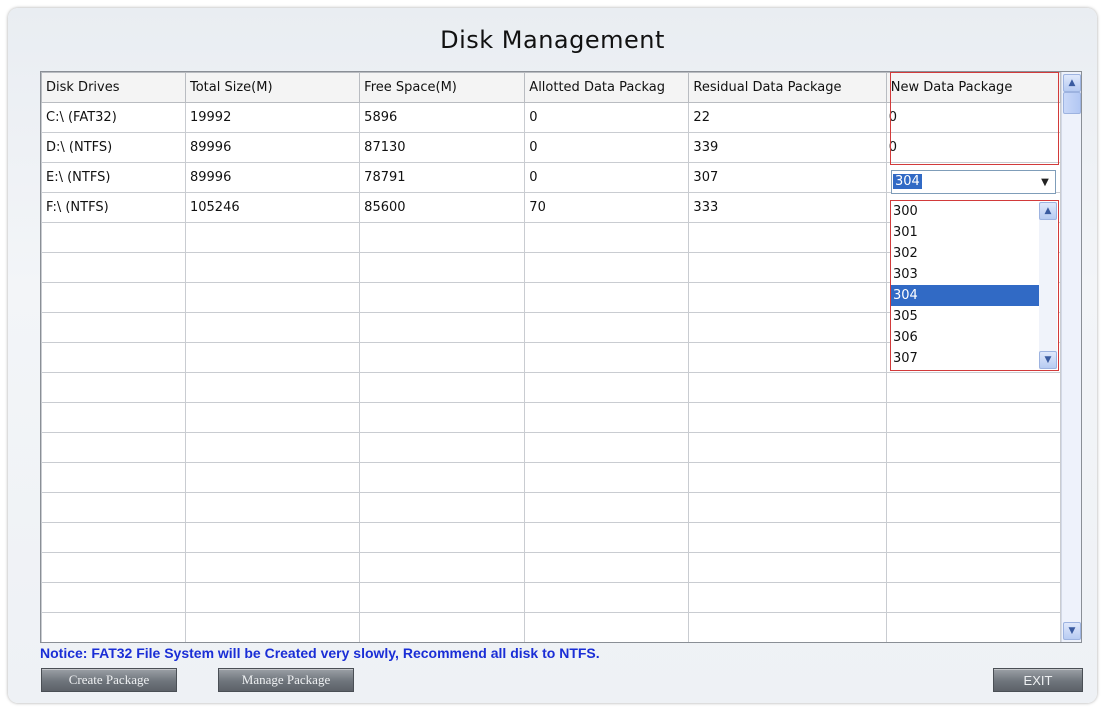 This screenshot has height=711, width=1105. Describe the element at coordinates (272, 87) in the screenshot. I see `col-header-total-size: Total Size(M)` at that location.